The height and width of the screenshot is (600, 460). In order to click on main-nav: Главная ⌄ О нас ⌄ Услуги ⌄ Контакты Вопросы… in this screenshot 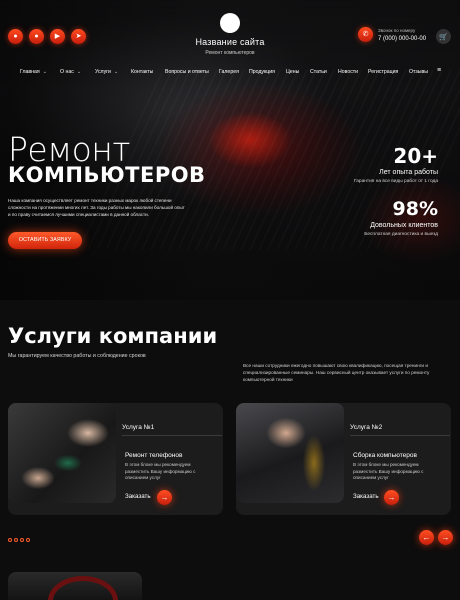, I will do `click(230, 73)`.